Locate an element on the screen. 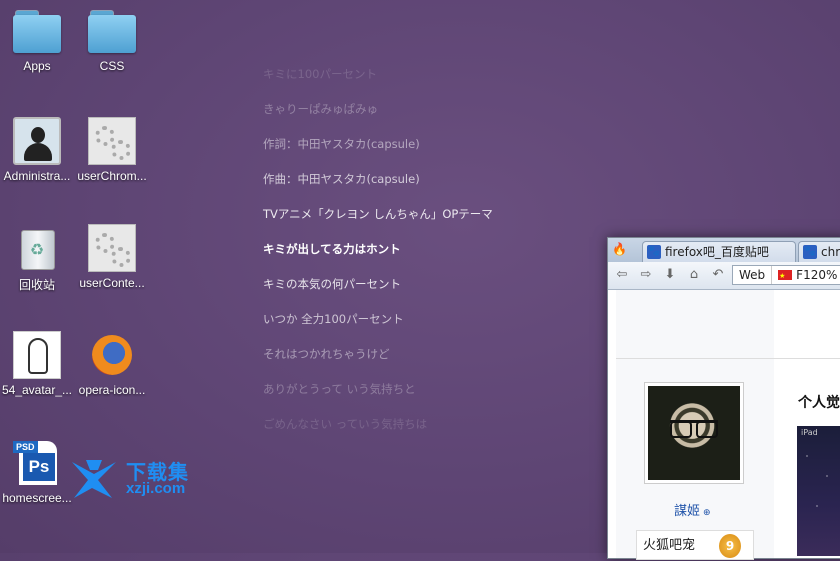 This screenshot has width=840, height=561. china-flag-icon is located at coordinates (785, 275).